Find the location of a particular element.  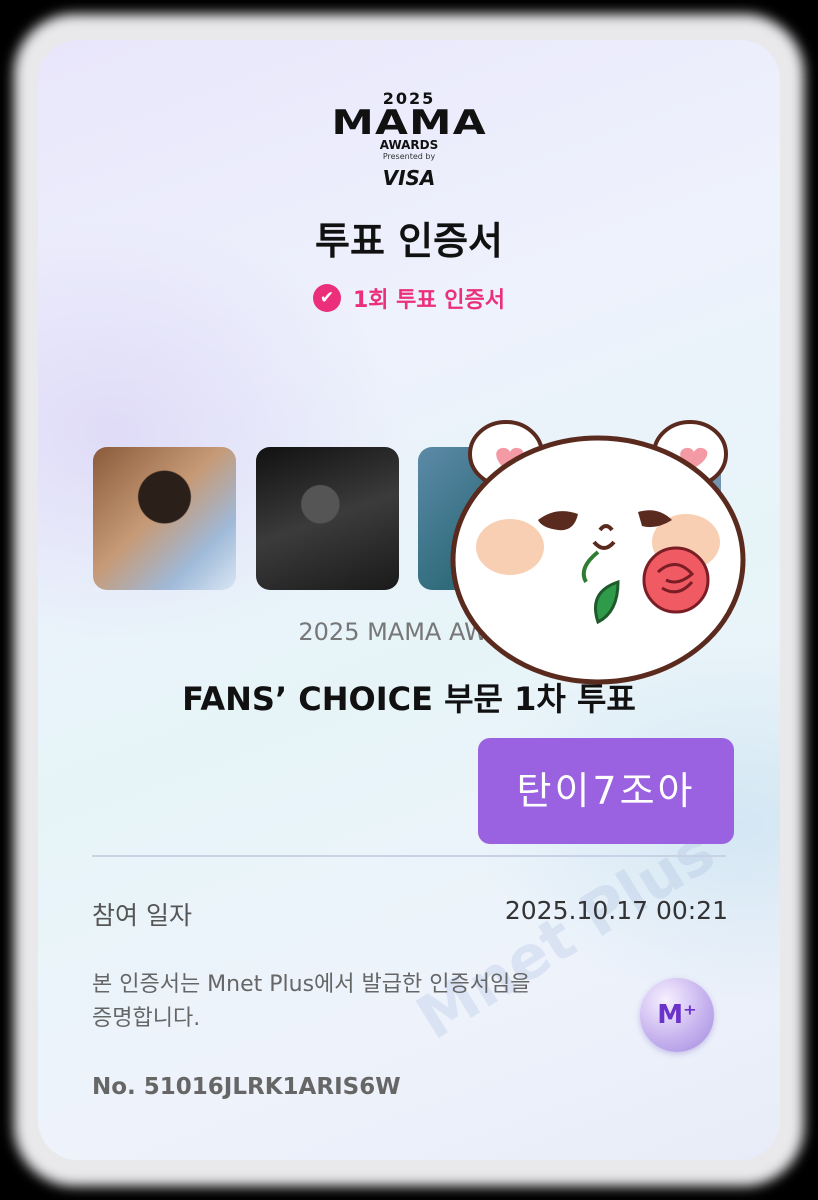

mnet-plus-icon: M⁺ is located at coordinates (677, 1015).